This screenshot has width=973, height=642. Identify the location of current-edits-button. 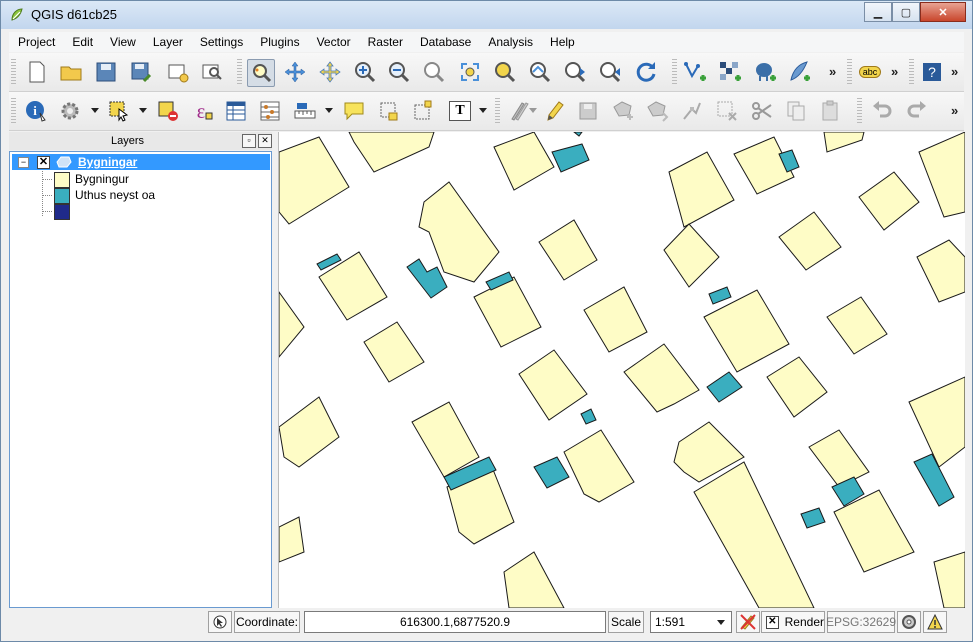
(518, 111).